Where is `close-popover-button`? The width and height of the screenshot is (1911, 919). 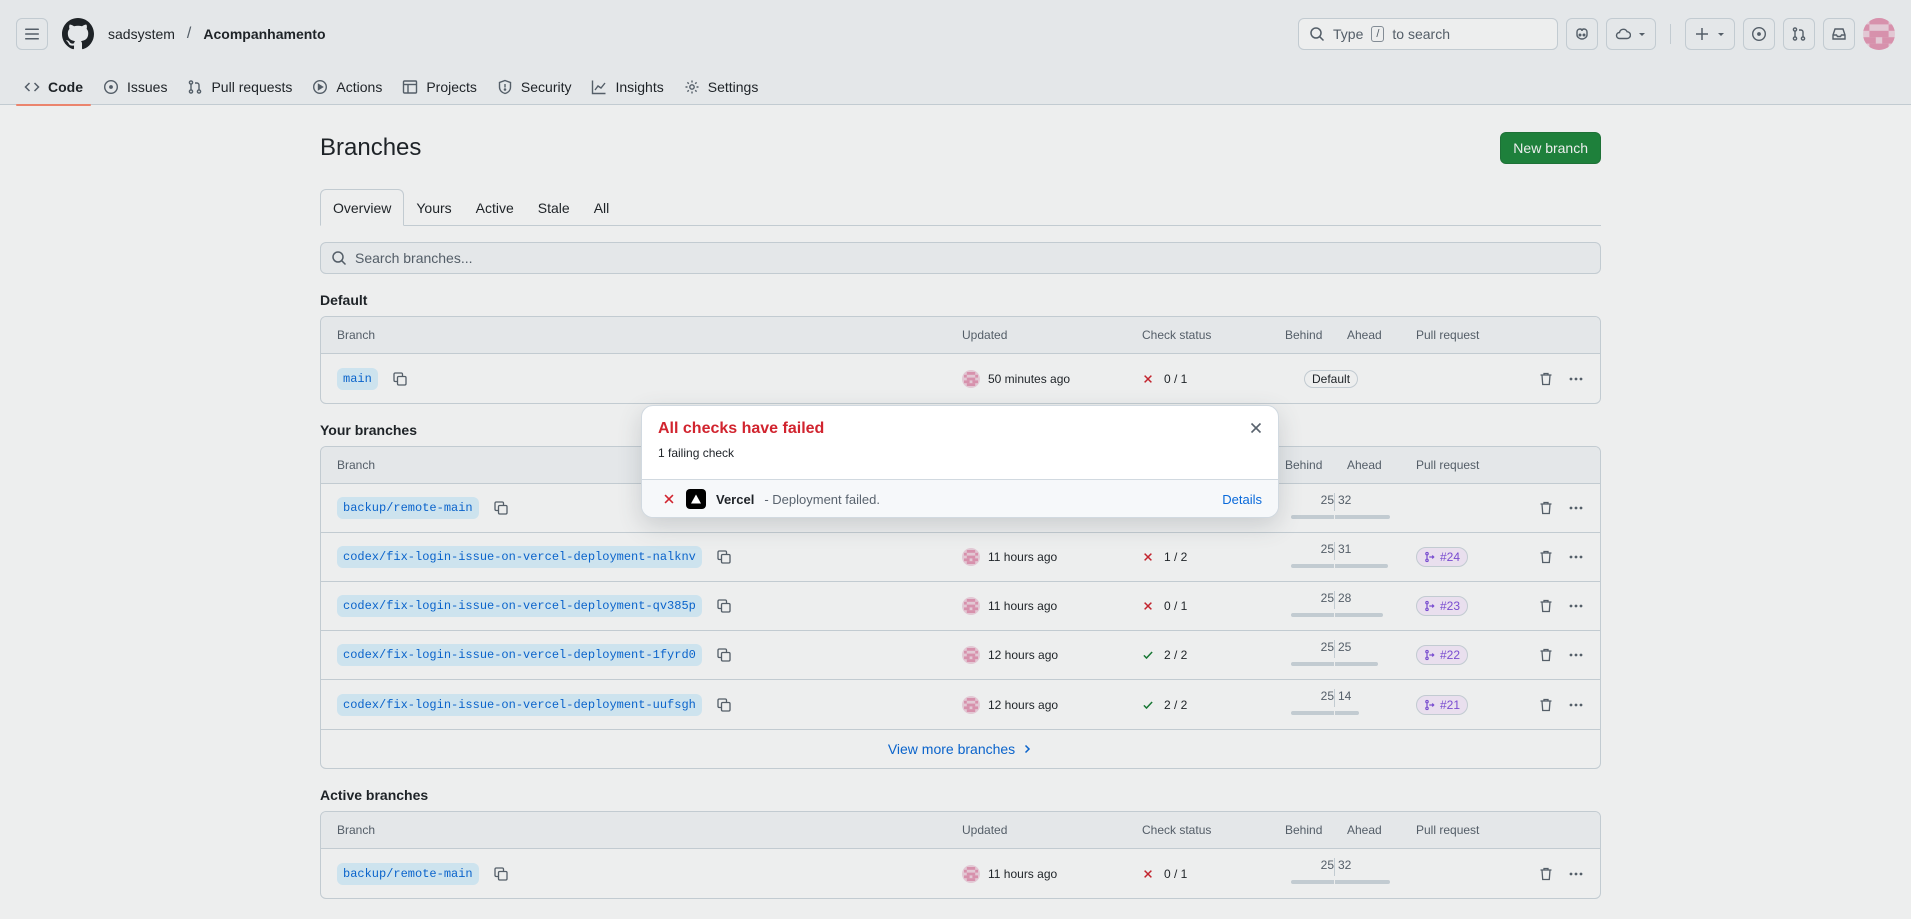 close-popover-button is located at coordinates (1256, 428).